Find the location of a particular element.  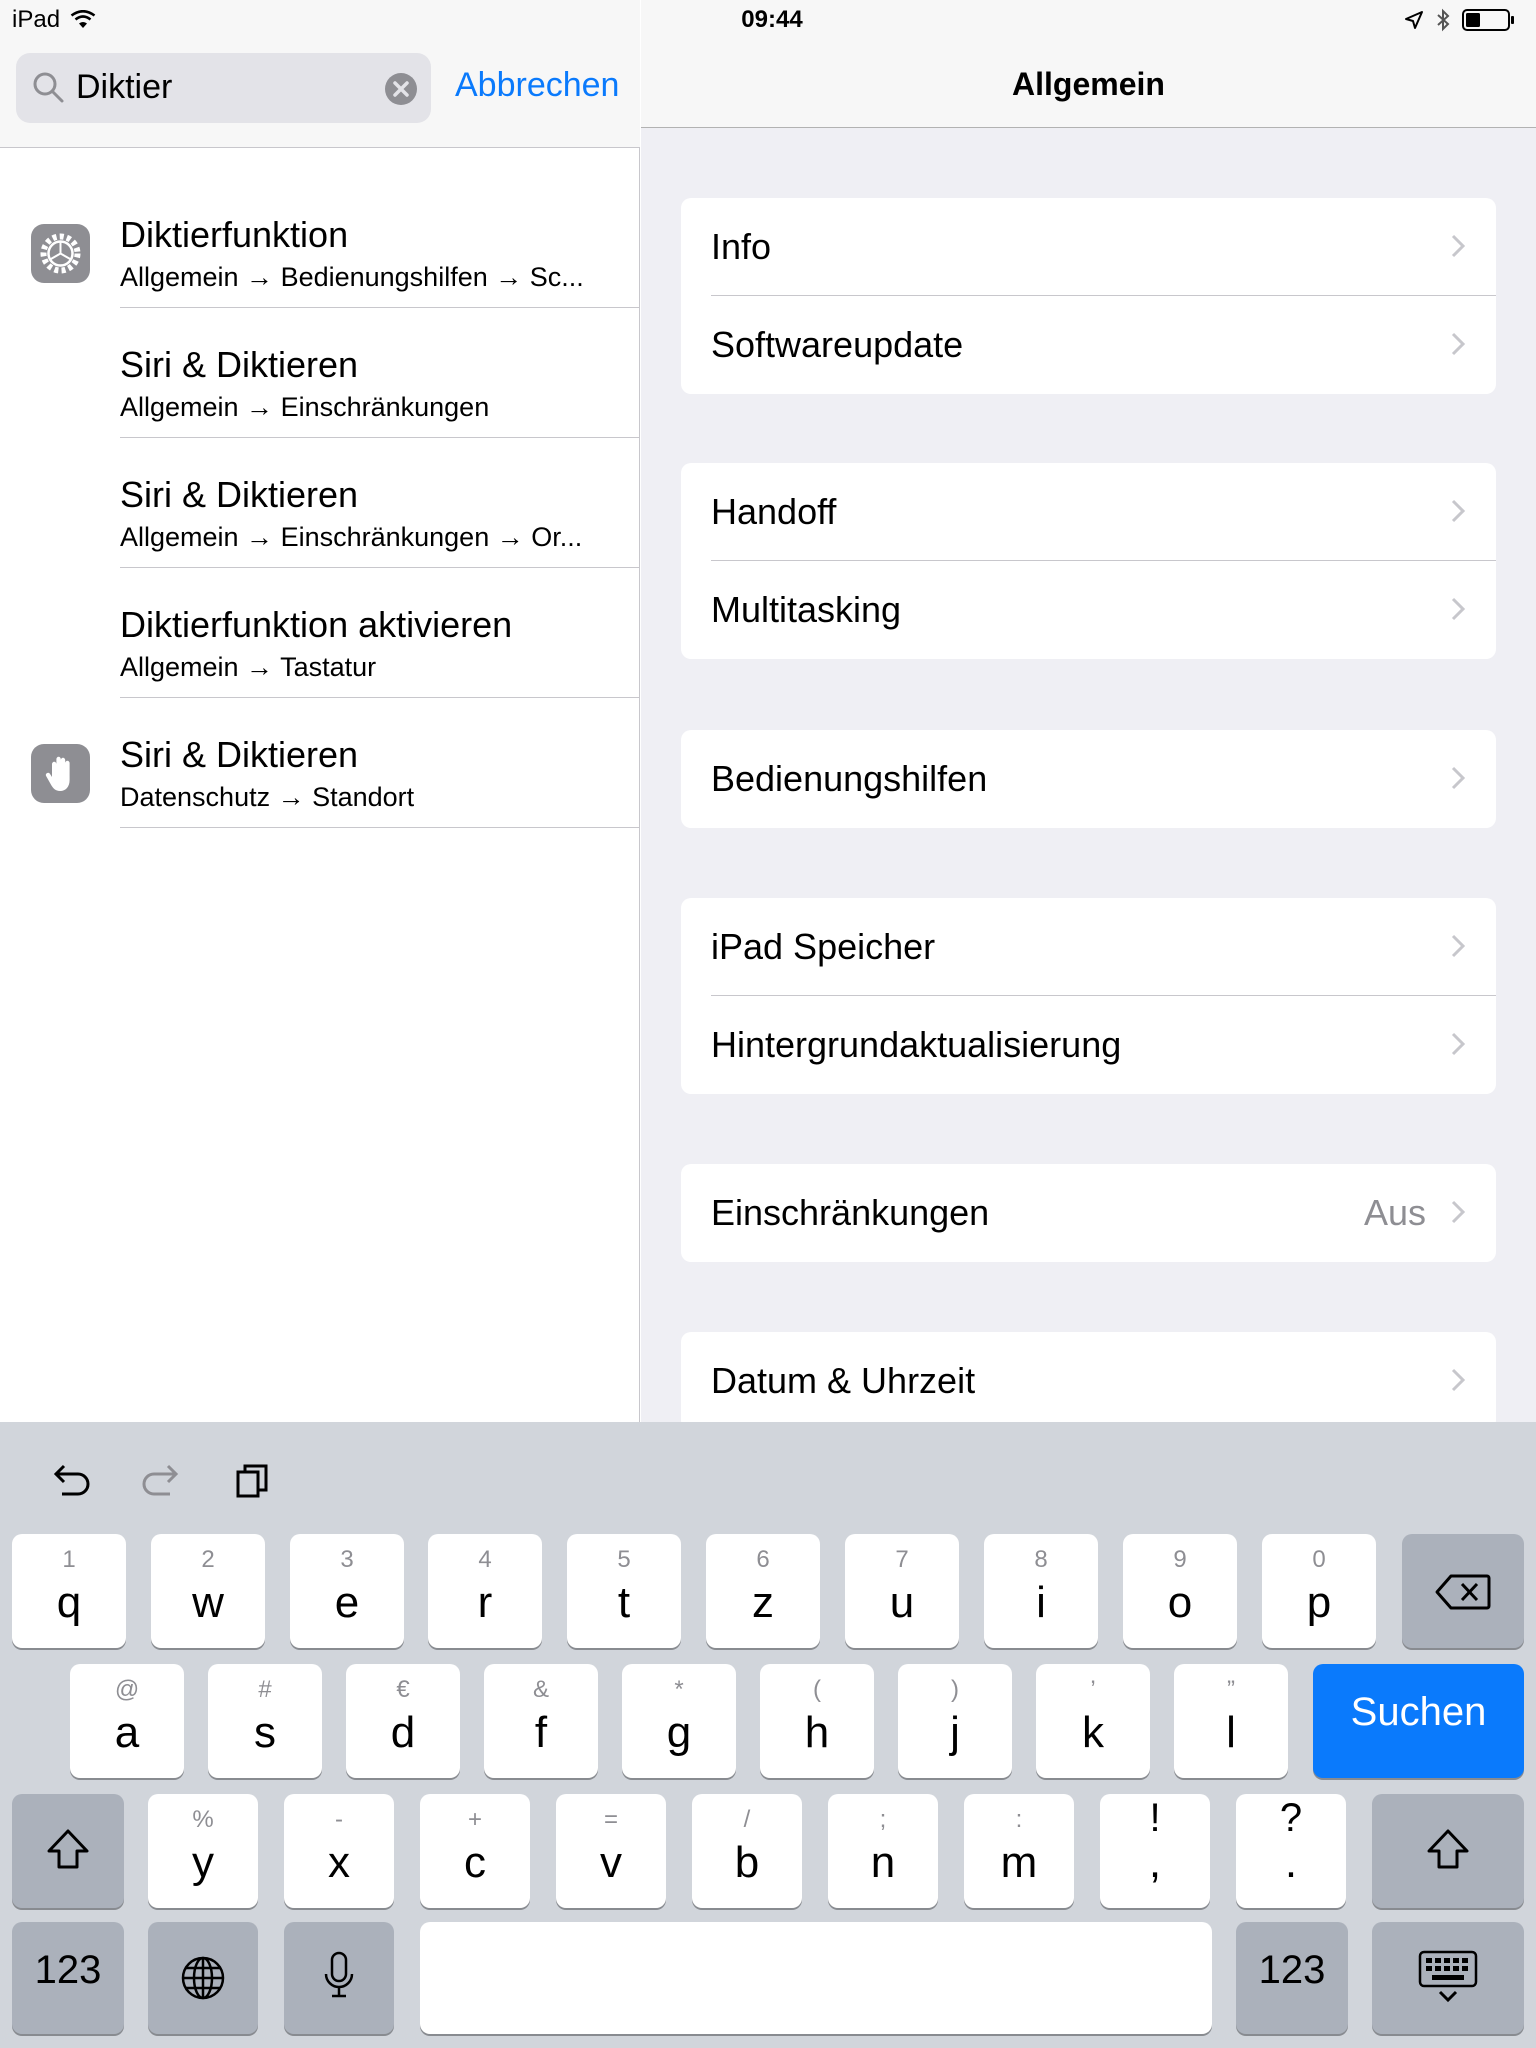

key-hint: : is located at coordinates (1019, 1819).